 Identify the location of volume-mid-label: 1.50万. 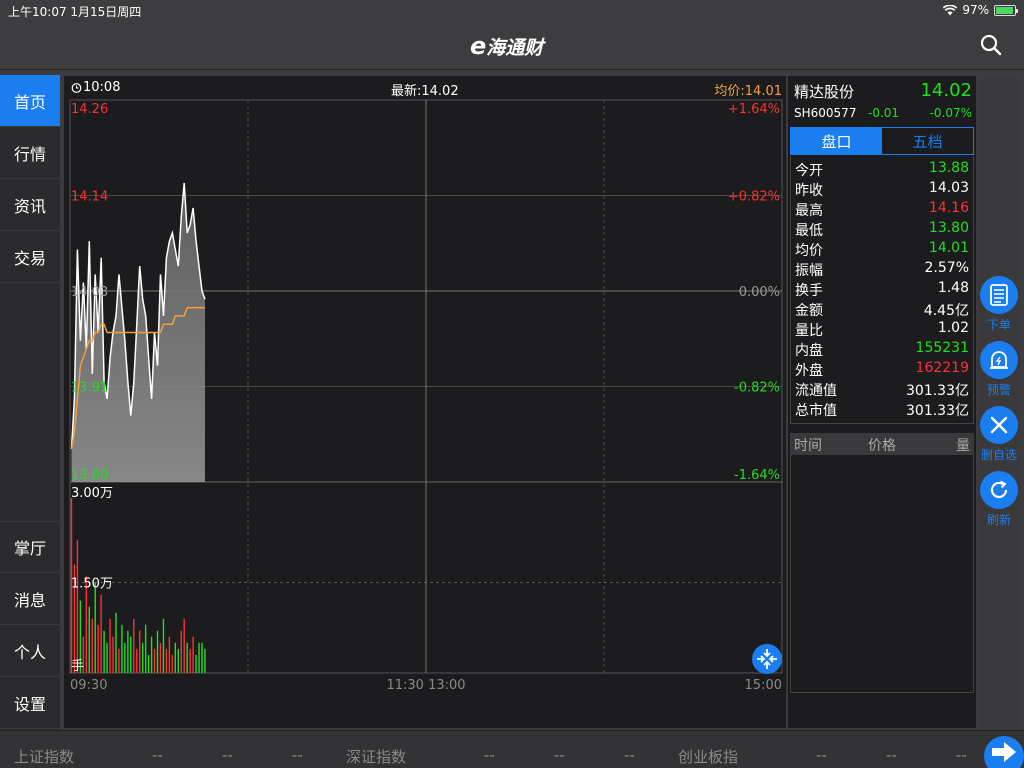
(92, 584).